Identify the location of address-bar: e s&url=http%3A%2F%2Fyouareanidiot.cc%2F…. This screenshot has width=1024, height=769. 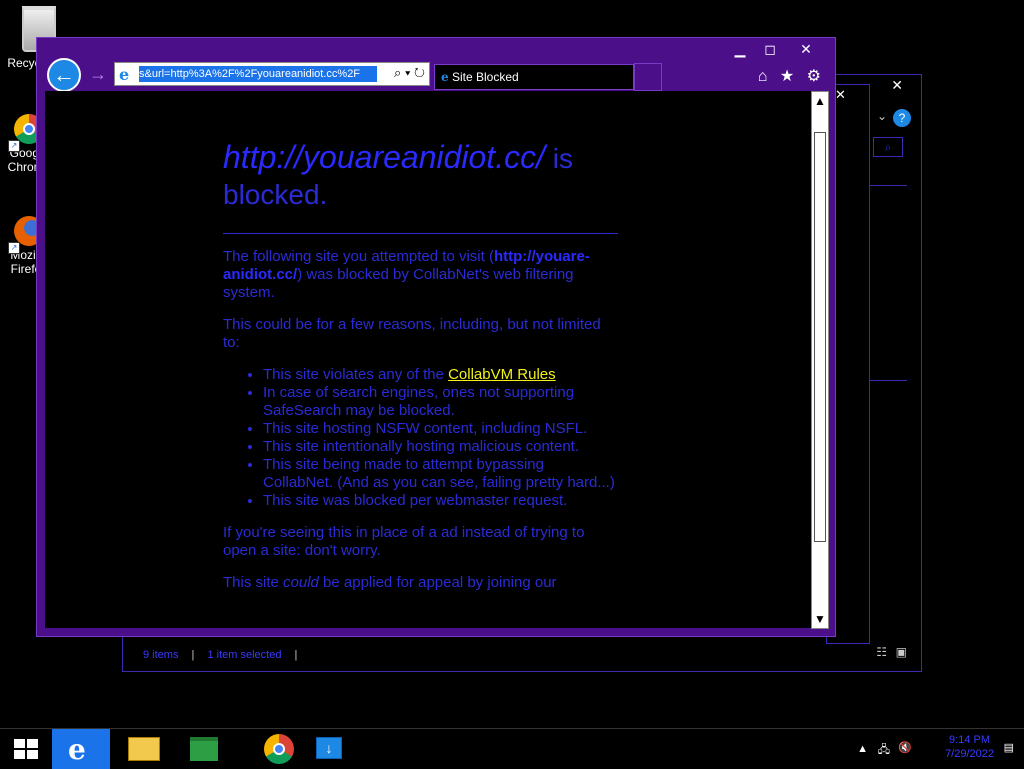
(272, 74).